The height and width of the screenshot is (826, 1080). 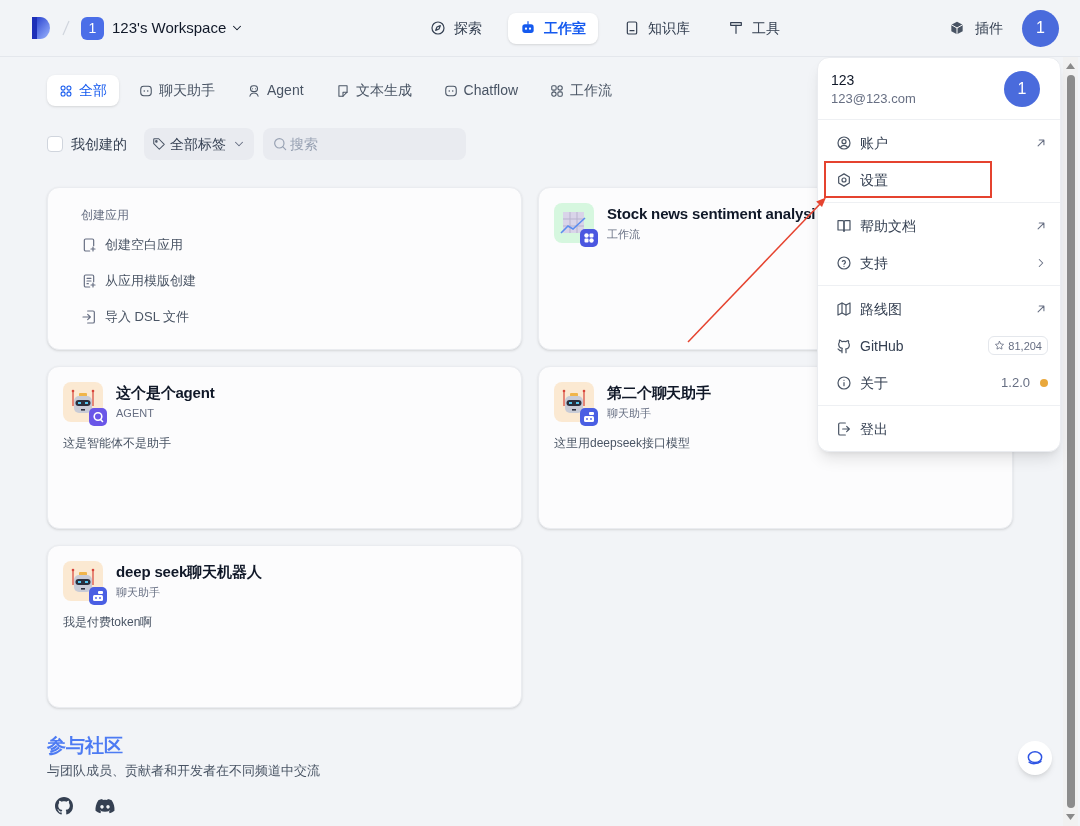 I want to click on scrollbar-thumb, so click(x=1070, y=441).